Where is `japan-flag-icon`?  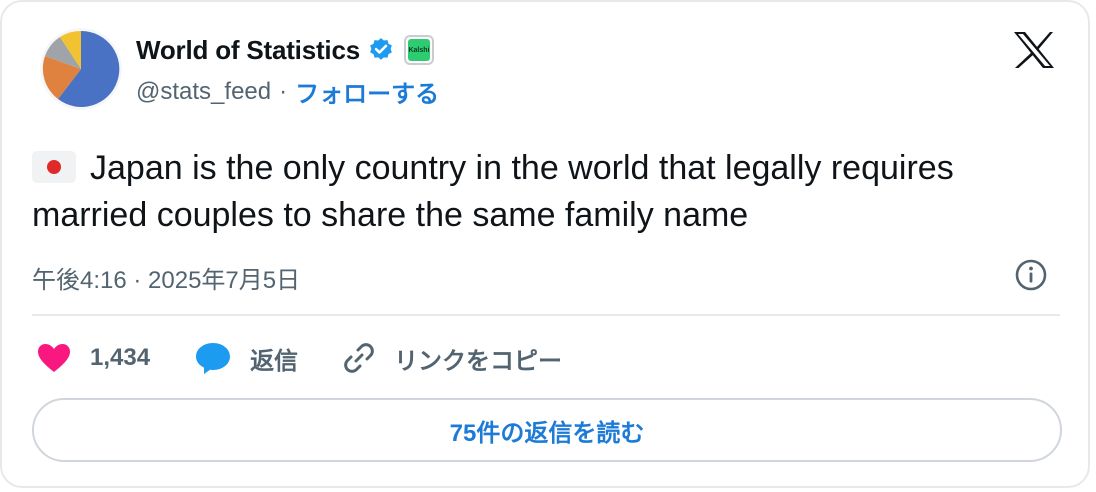
japan-flag-icon is located at coordinates (54, 167).